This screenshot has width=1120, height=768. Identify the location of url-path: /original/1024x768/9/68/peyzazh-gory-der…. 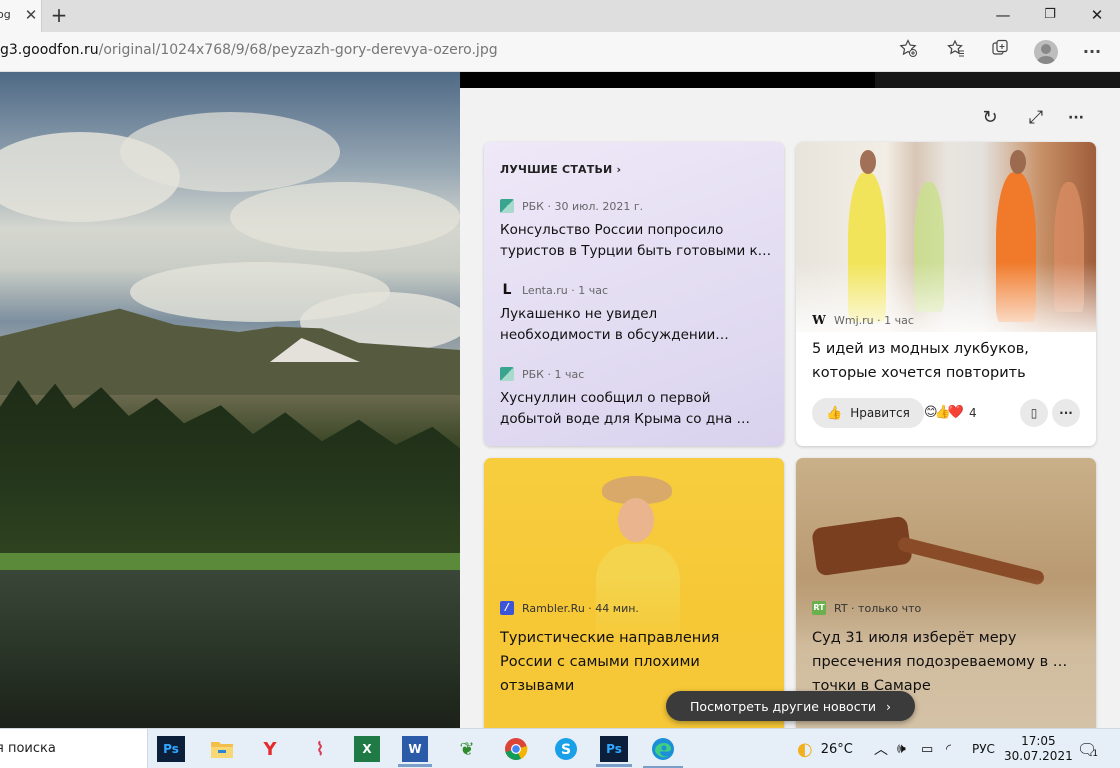
(298, 50).